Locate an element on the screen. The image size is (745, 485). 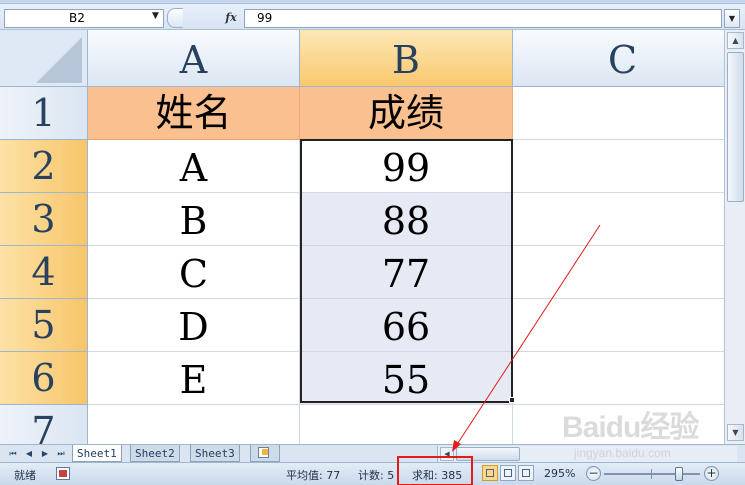
status-sum: 求和: 385 is located at coordinates (437, 475).